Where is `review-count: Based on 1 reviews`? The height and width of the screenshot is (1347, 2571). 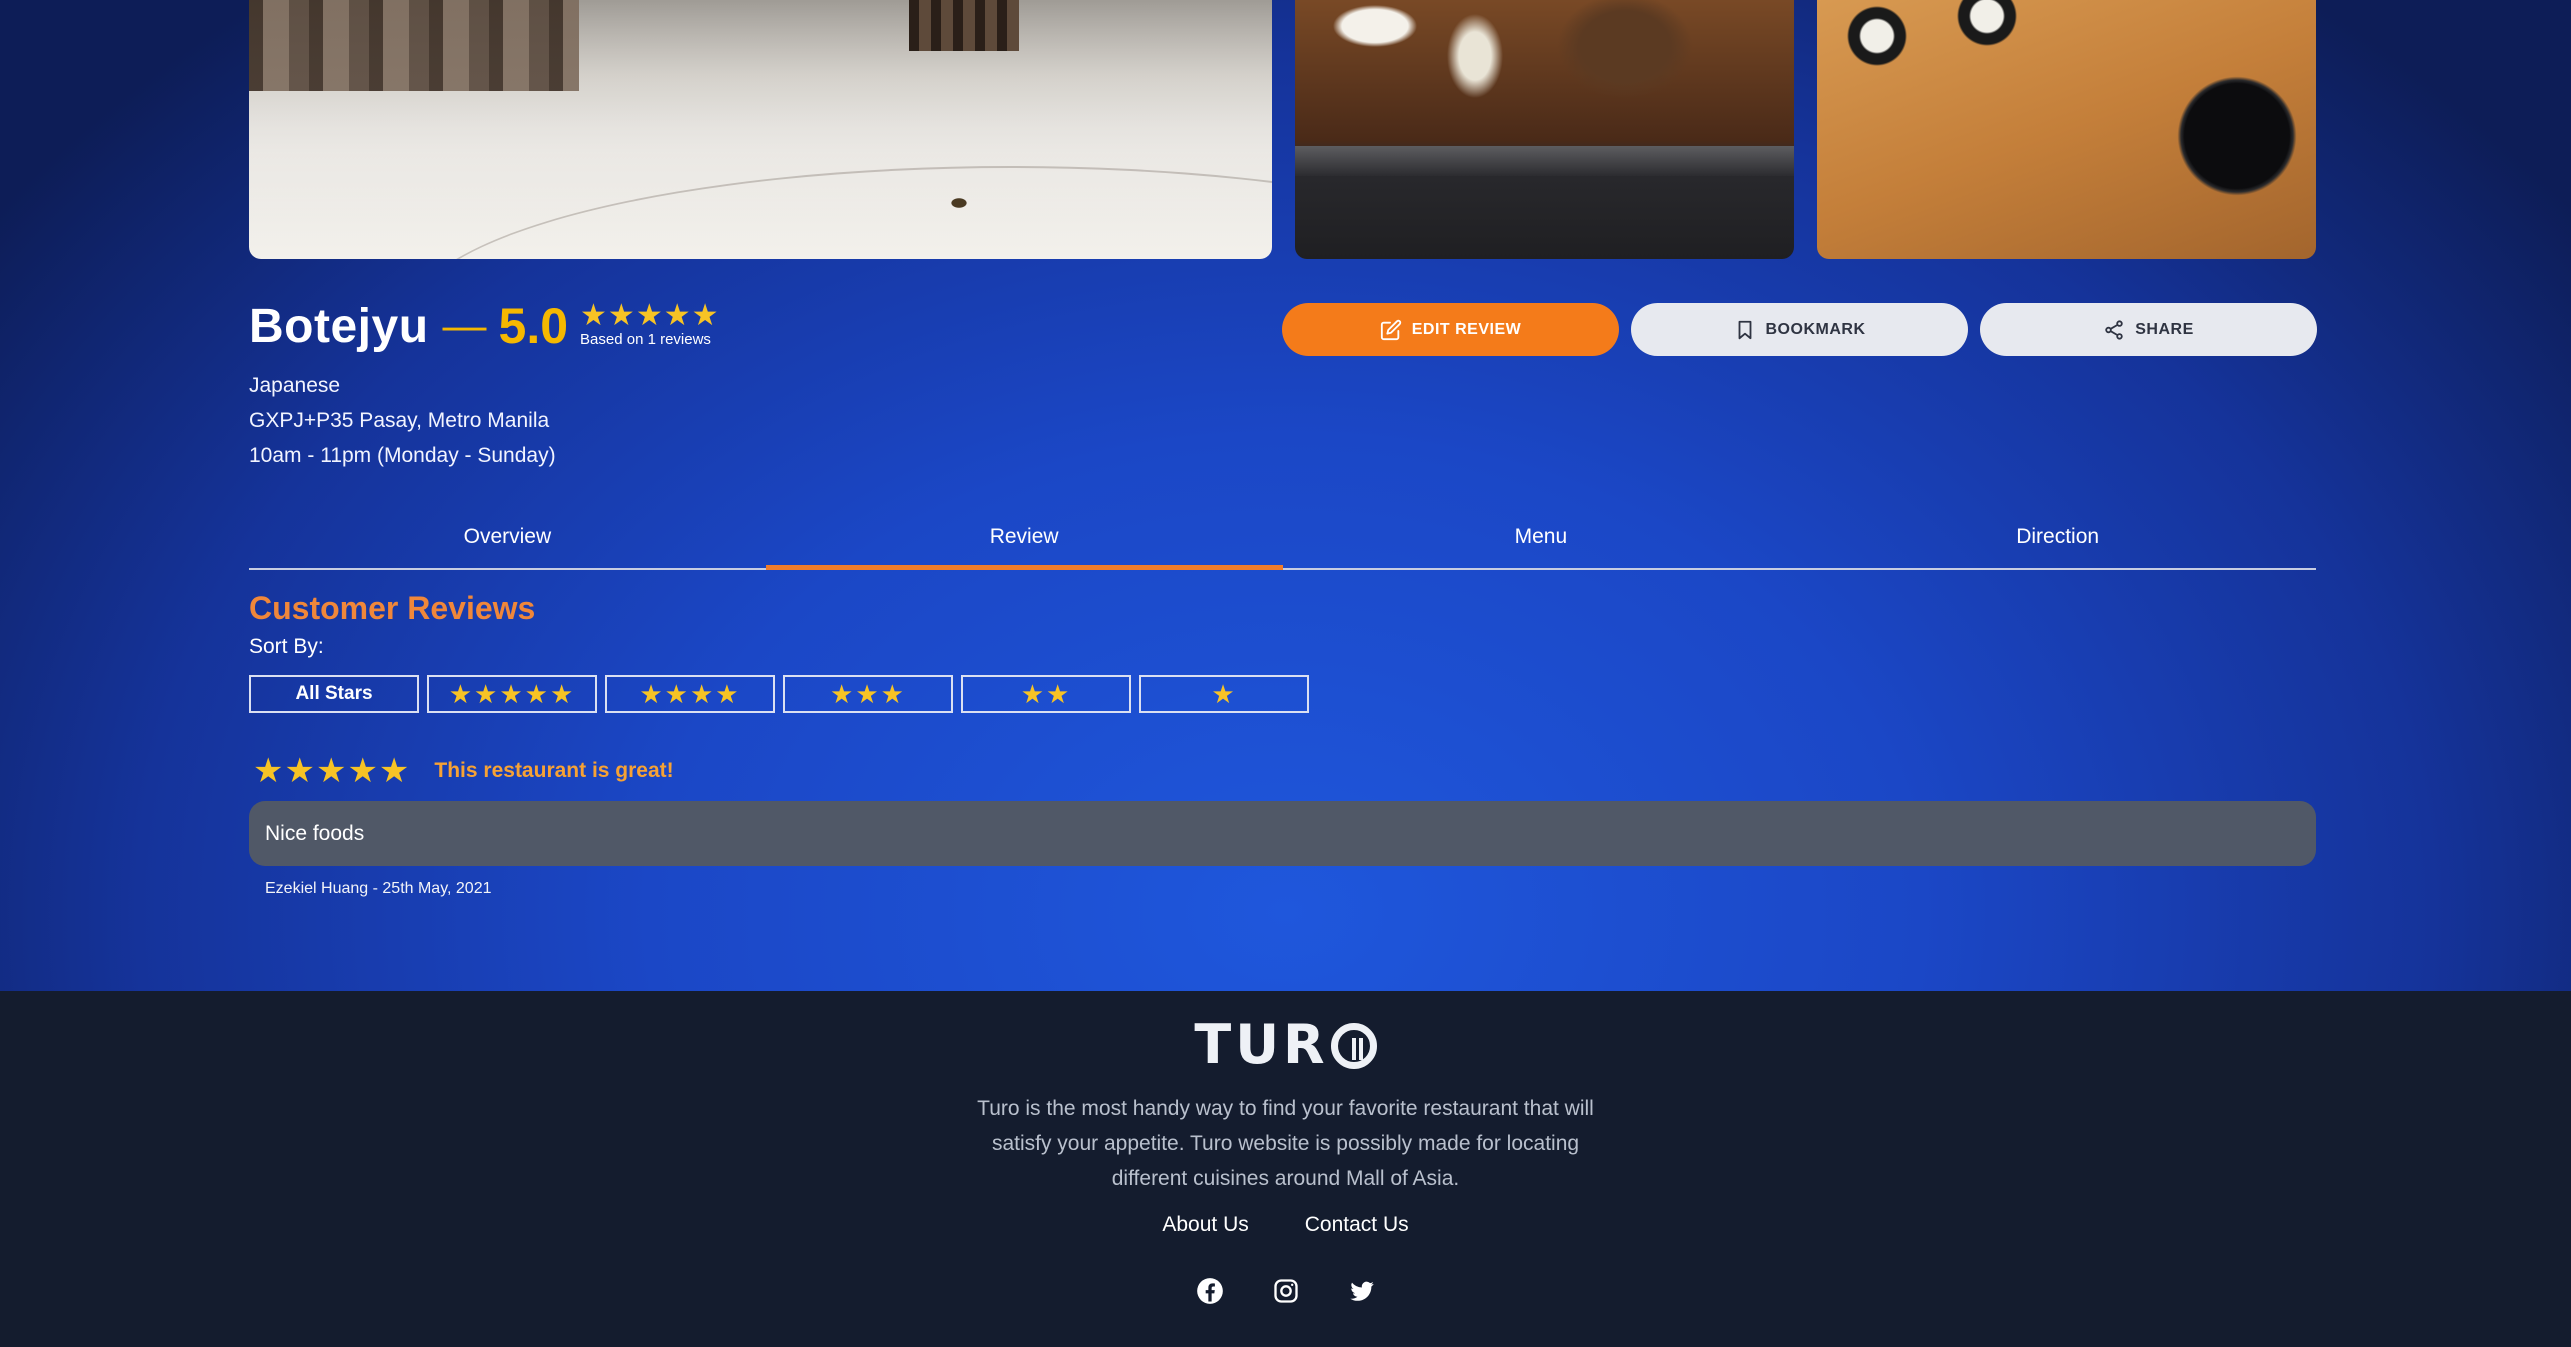 review-count: Based on 1 reviews is located at coordinates (645, 339).